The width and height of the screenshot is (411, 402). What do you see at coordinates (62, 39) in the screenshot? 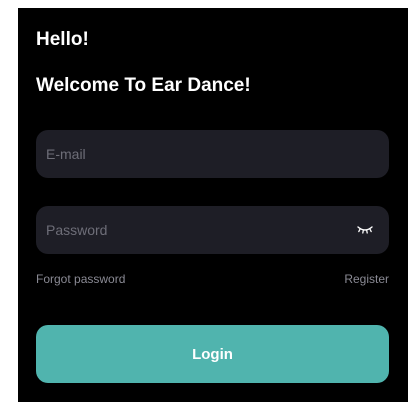
I see `greeting-heading: Hello!` at bounding box center [62, 39].